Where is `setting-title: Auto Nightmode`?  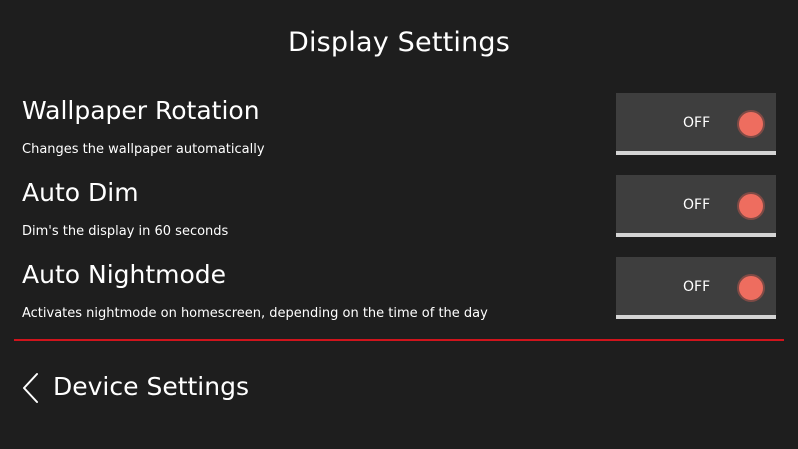
setting-title: Auto Nightmode is located at coordinates (124, 274).